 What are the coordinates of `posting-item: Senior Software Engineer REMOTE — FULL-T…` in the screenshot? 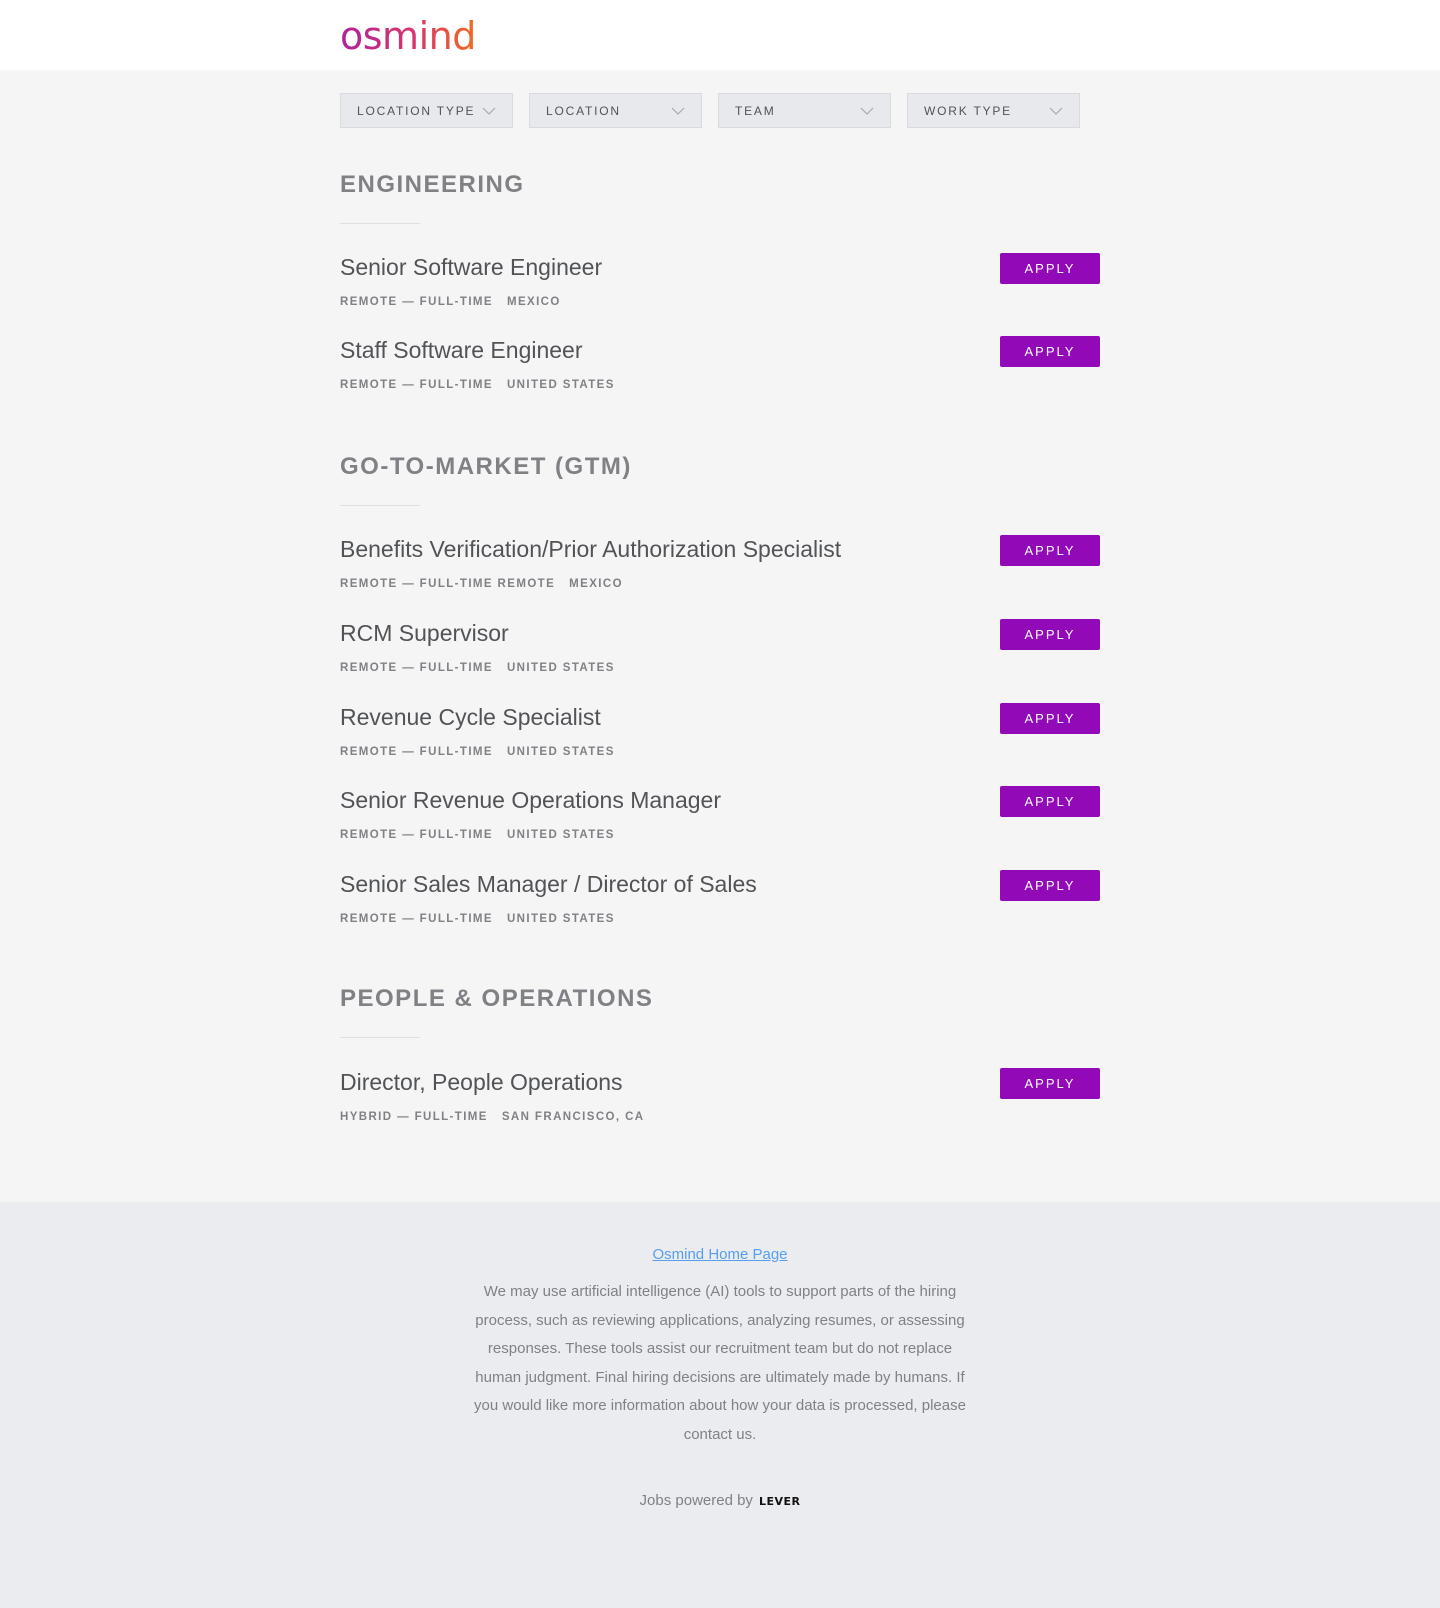 It's located at (720, 288).